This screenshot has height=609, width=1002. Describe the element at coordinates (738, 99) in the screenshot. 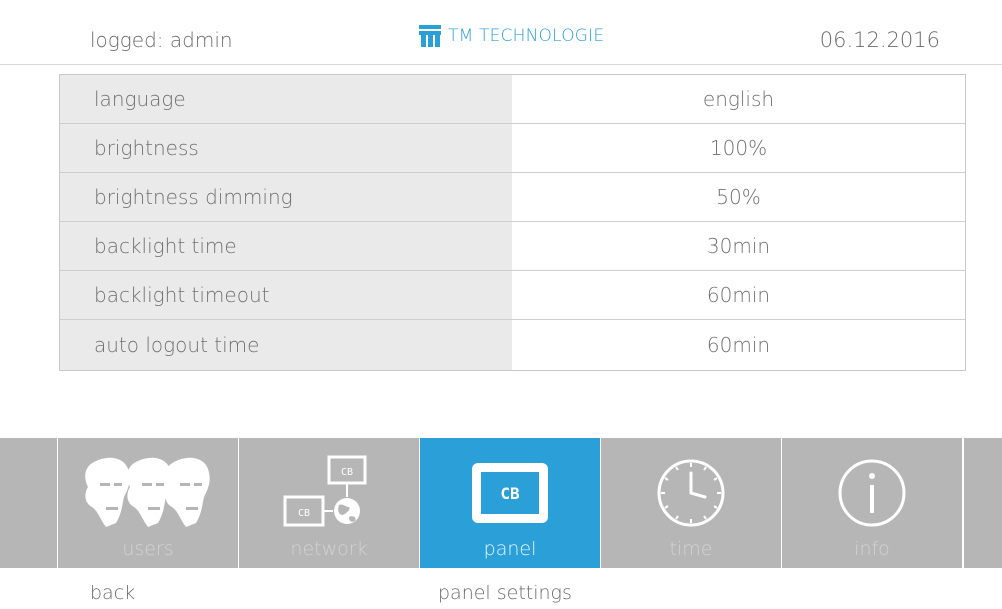

I see `setting-value: english` at that location.